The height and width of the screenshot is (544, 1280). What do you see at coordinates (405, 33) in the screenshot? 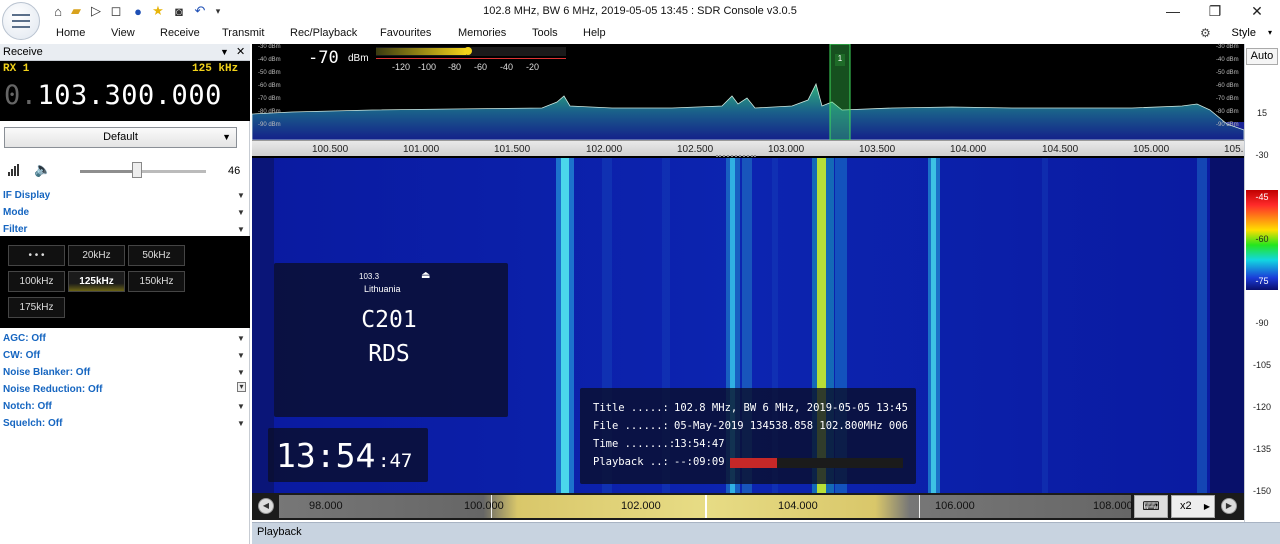
I see `menu-favourites: Favourites` at bounding box center [405, 33].